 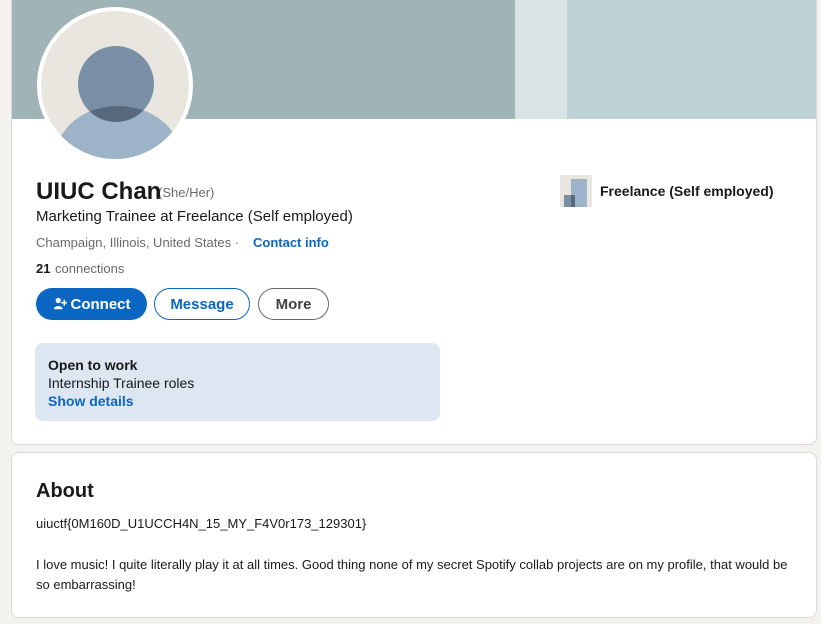 What do you see at coordinates (121, 383) in the screenshot?
I see `open-to-work-roles: Internship Trainee roles` at bounding box center [121, 383].